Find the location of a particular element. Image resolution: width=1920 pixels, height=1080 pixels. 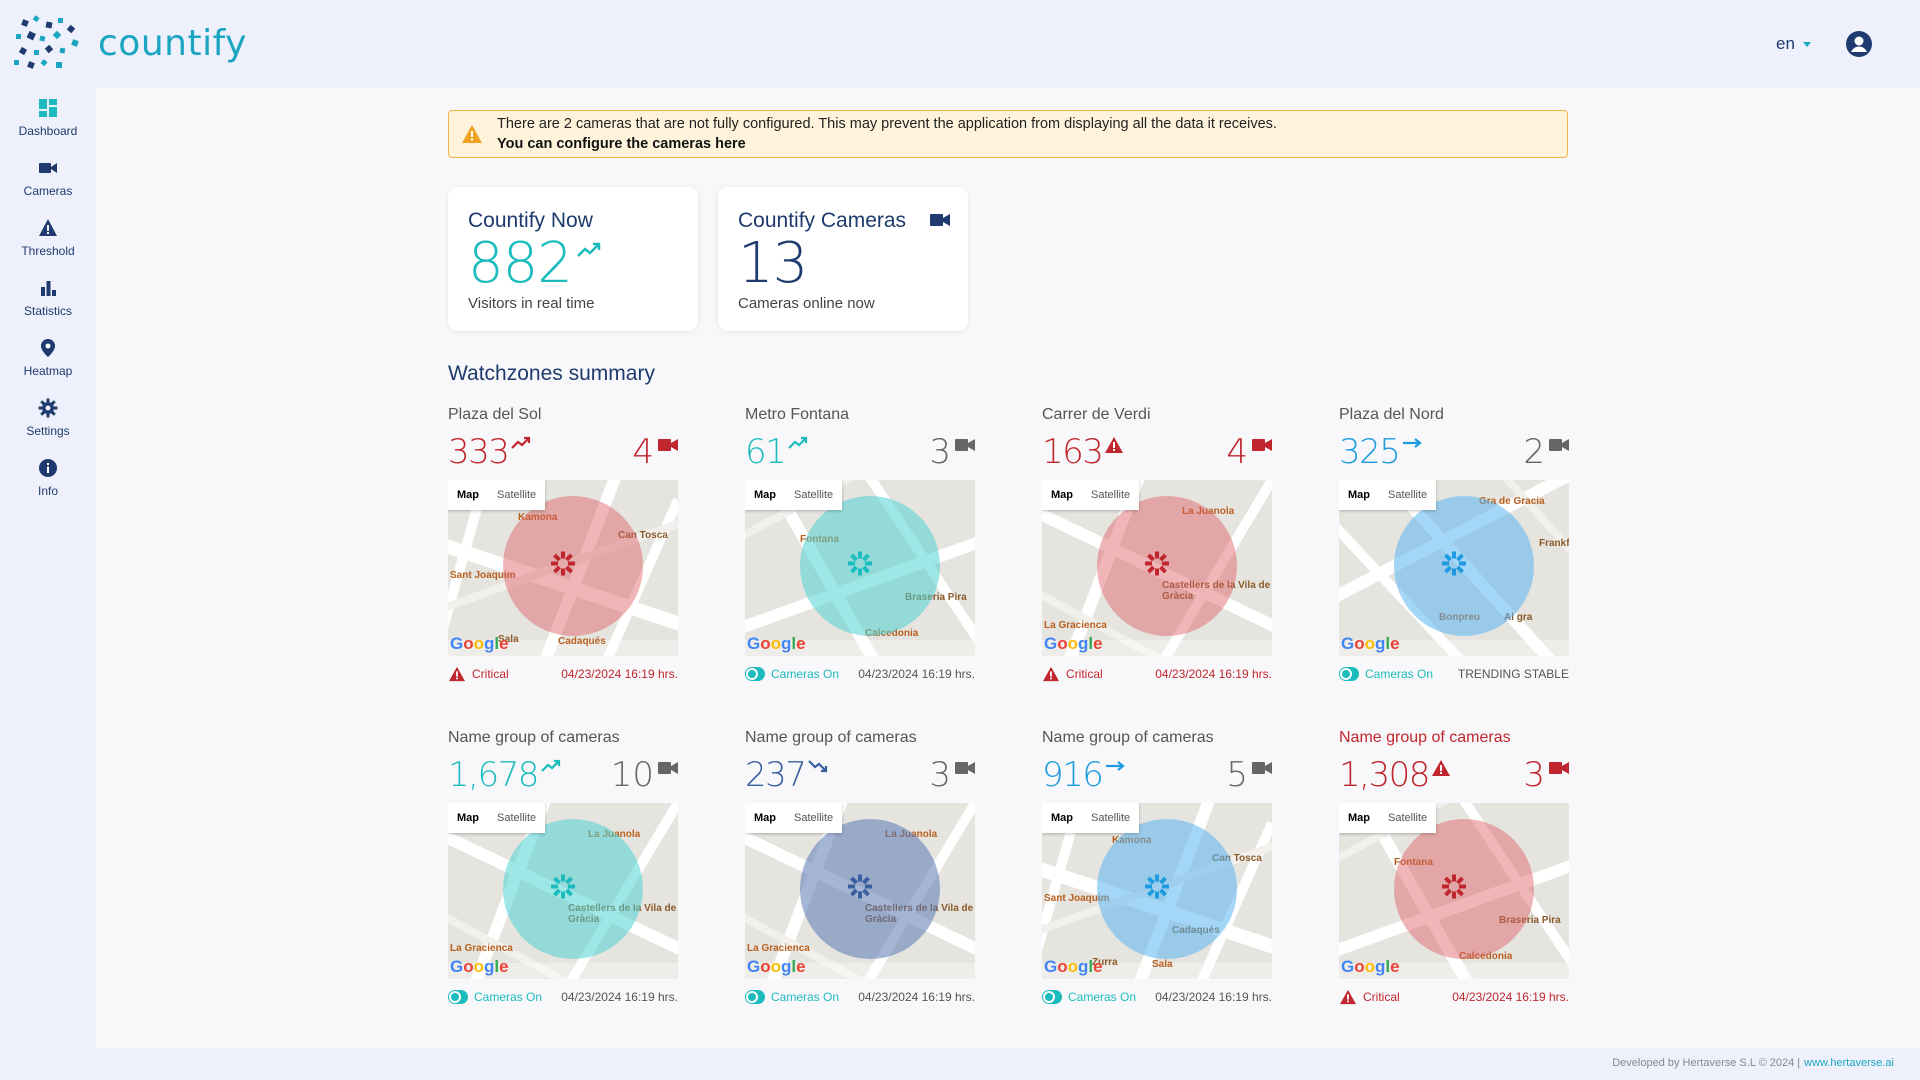

sidebar-item-label: Cameras is located at coordinates (48, 191).